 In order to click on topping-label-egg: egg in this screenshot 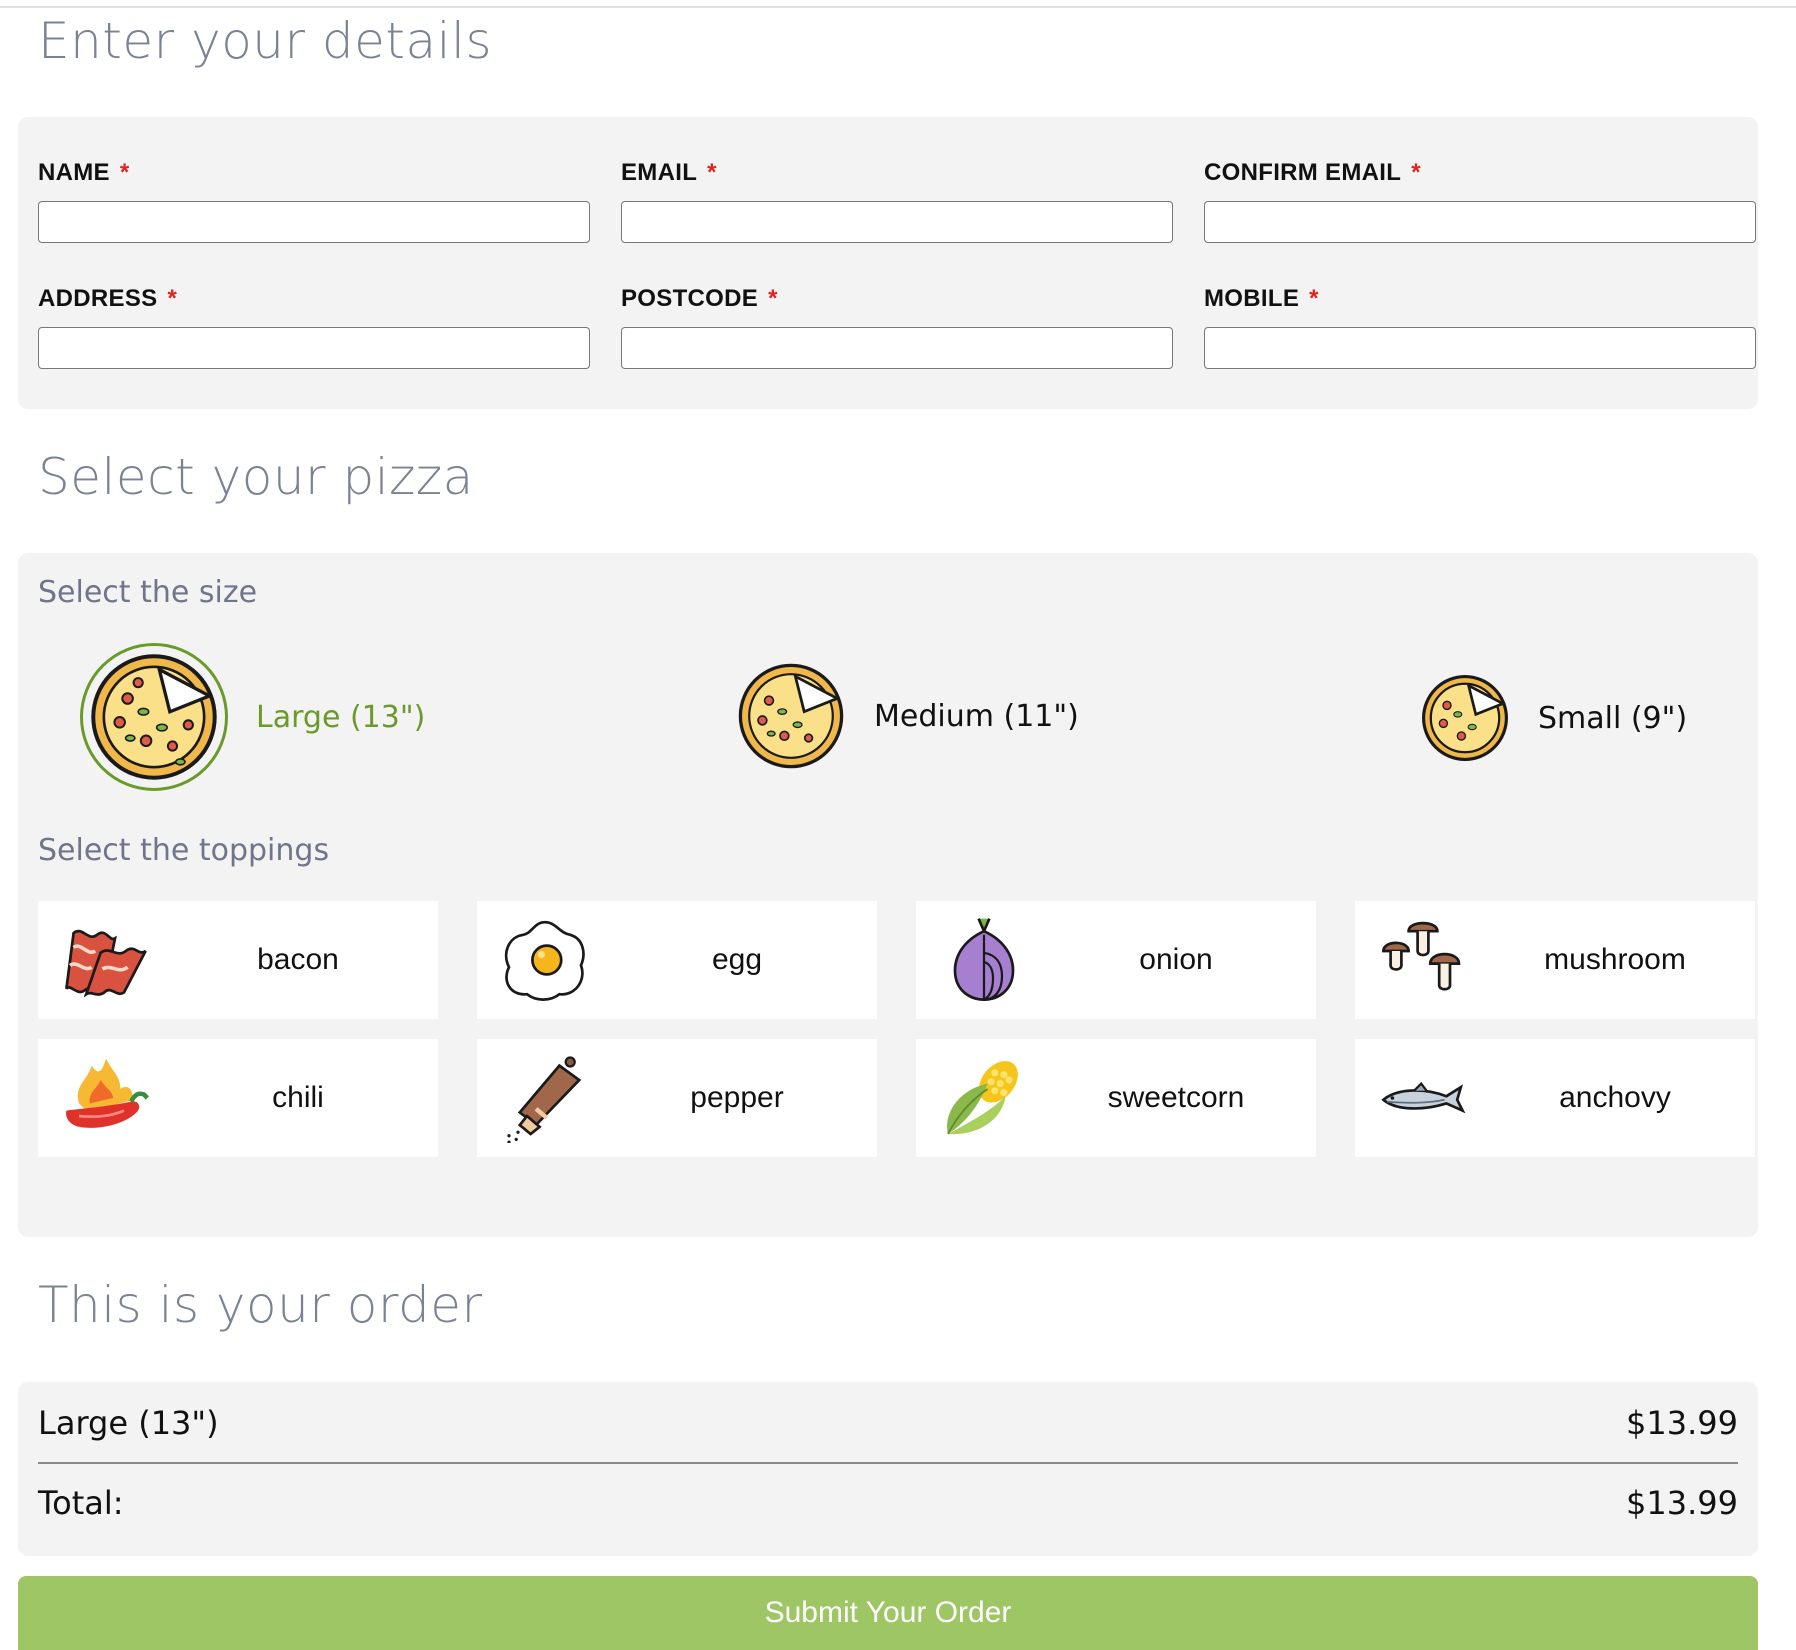, I will do `click(737, 959)`.